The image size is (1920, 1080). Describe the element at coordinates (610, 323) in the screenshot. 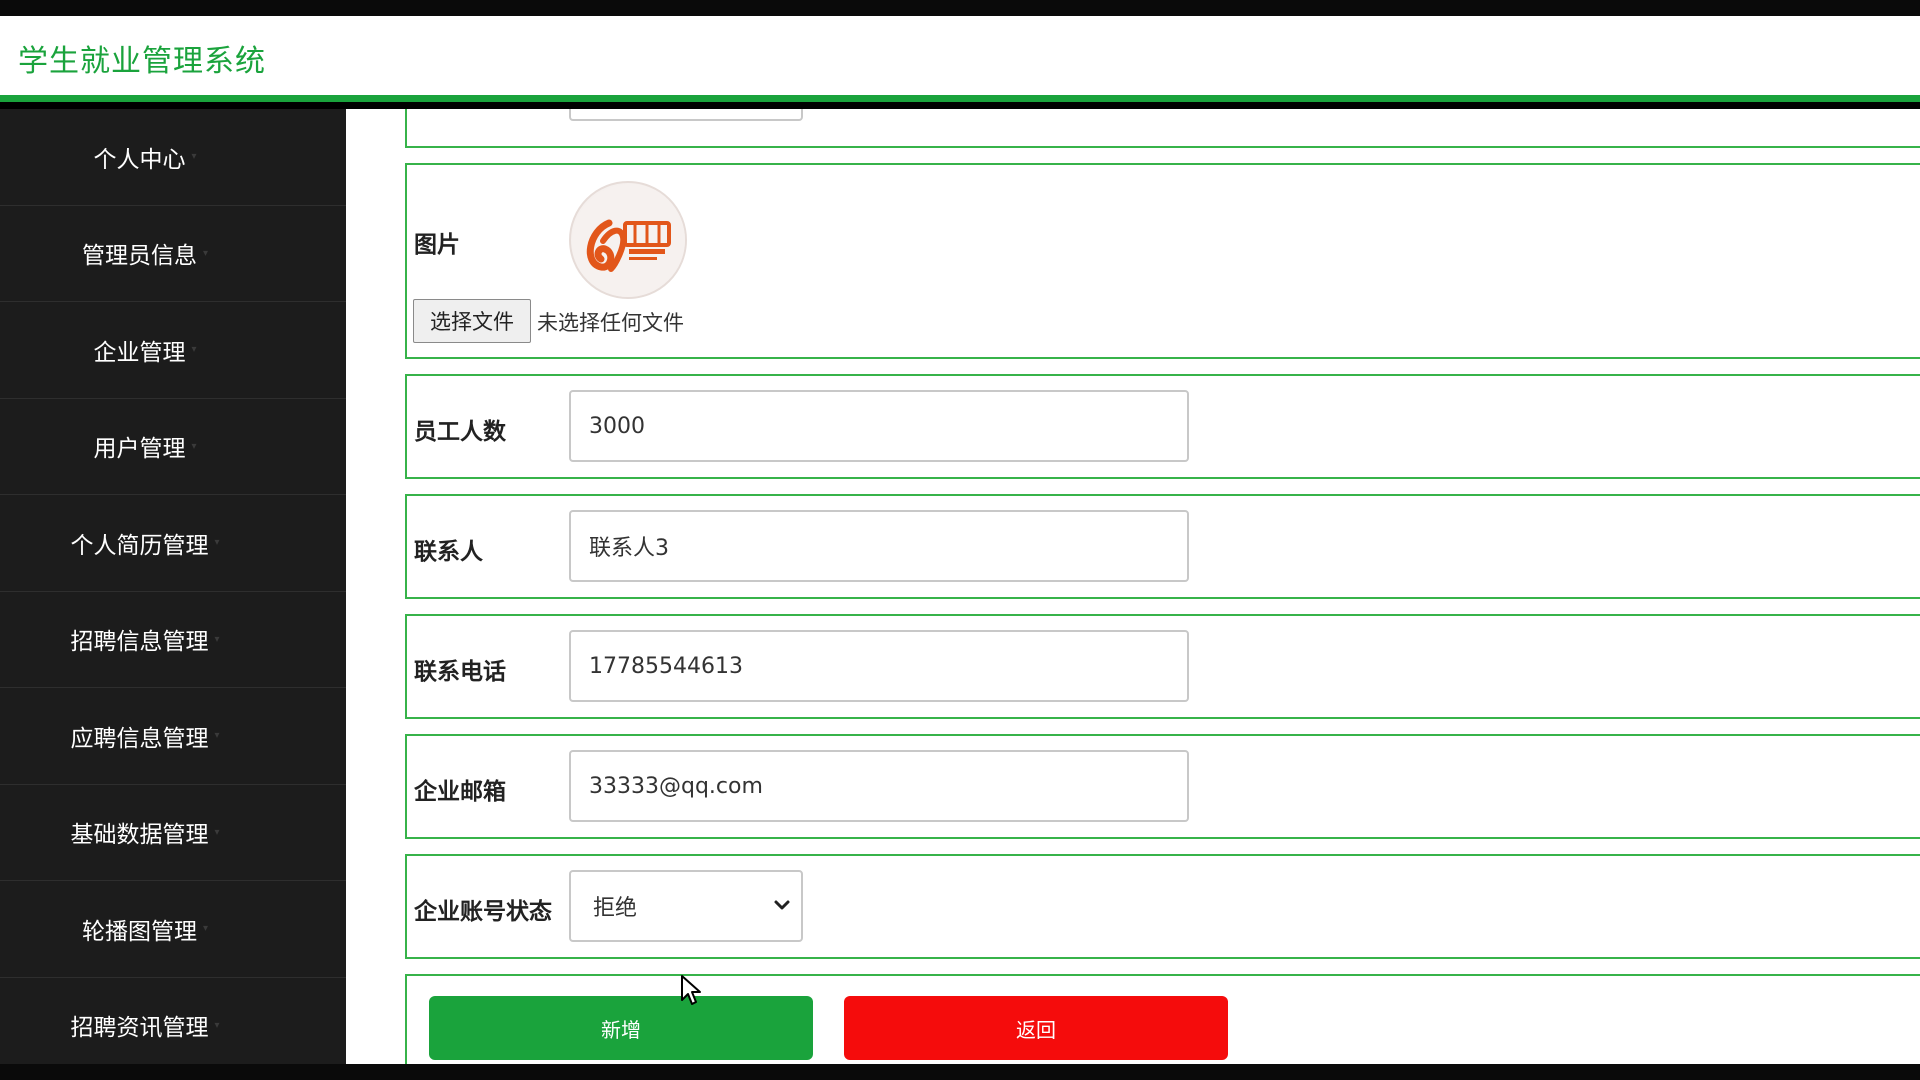

I see `file-status-text: 未选择任何文件` at that location.